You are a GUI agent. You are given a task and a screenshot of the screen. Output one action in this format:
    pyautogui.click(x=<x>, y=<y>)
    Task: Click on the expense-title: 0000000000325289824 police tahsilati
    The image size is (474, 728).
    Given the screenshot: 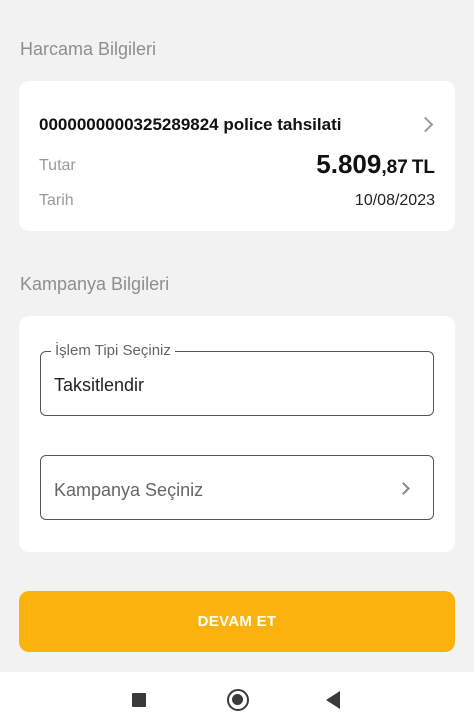 What is the action you would take?
    pyautogui.click(x=190, y=124)
    